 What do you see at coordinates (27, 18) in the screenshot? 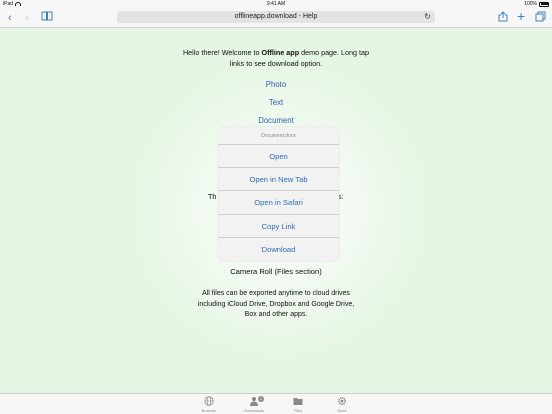
I see `forward-icon: ›` at bounding box center [27, 18].